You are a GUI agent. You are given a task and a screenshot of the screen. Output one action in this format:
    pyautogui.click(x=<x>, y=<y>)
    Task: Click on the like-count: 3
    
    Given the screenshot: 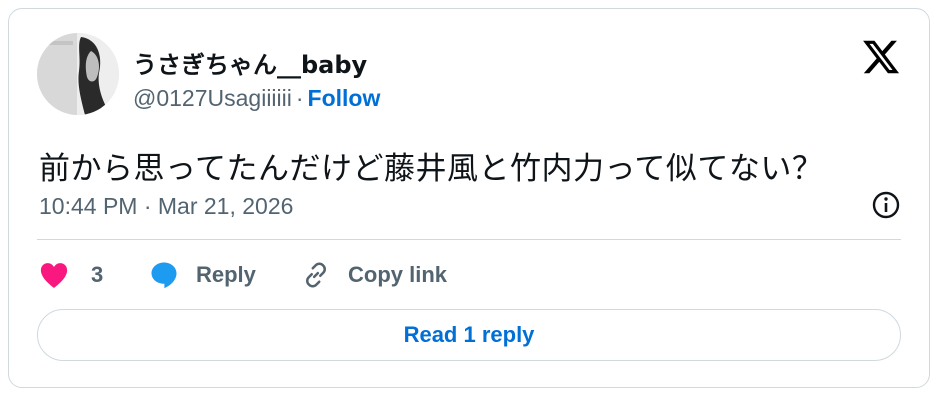 What is the action you would take?
    pyautogui.click(x=97, y=274)
    